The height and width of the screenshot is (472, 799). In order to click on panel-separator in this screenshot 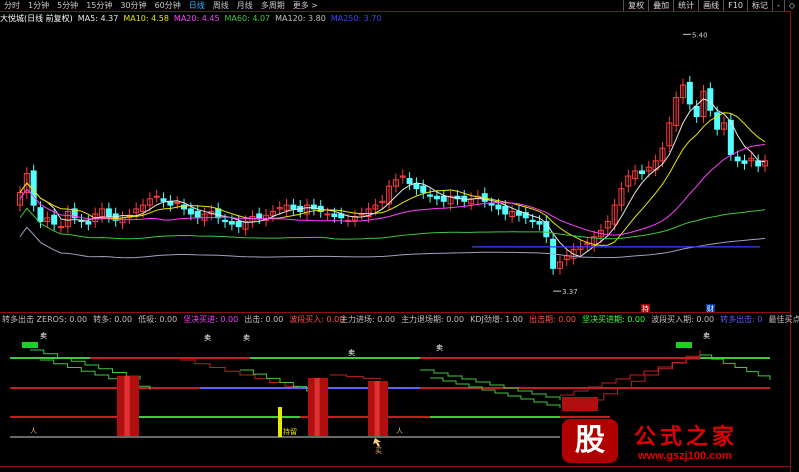, I will do `click(395, 312)`.